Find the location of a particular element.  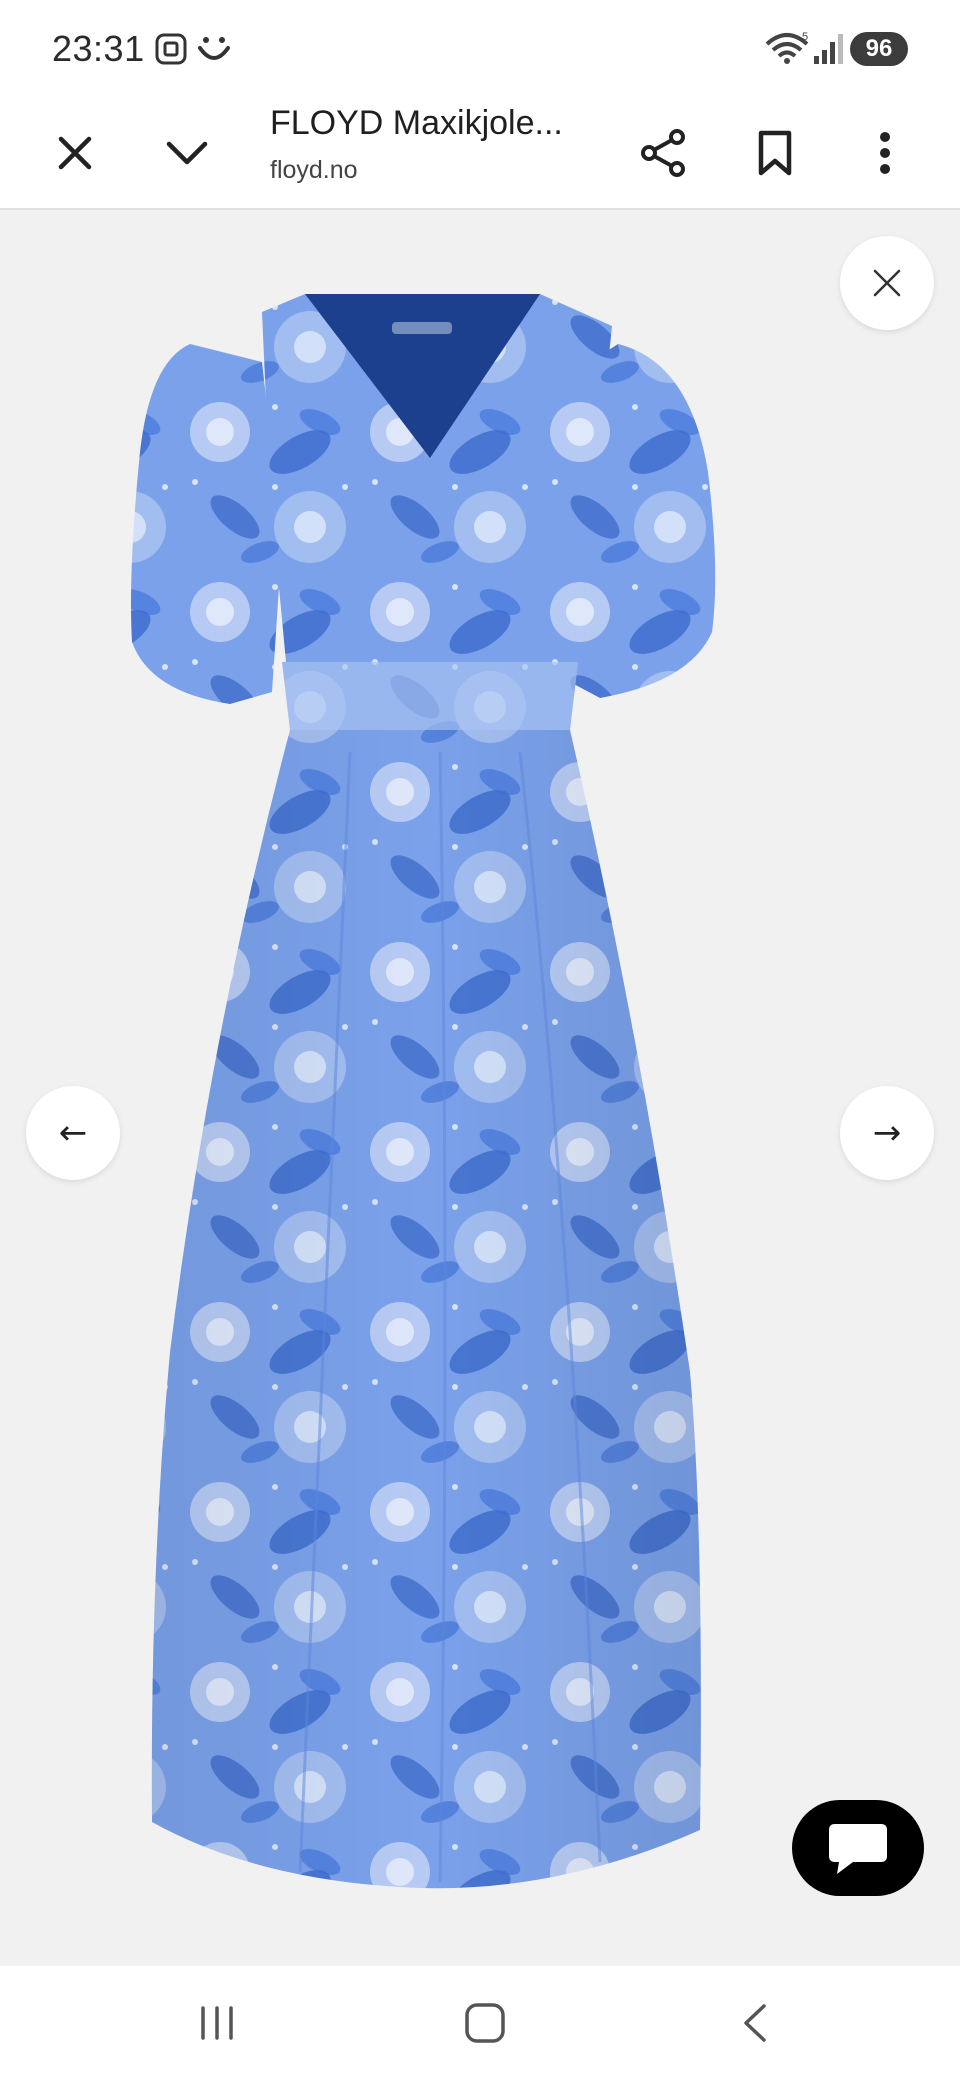

status-time: 23:31 is located at coordinates (98, 48).